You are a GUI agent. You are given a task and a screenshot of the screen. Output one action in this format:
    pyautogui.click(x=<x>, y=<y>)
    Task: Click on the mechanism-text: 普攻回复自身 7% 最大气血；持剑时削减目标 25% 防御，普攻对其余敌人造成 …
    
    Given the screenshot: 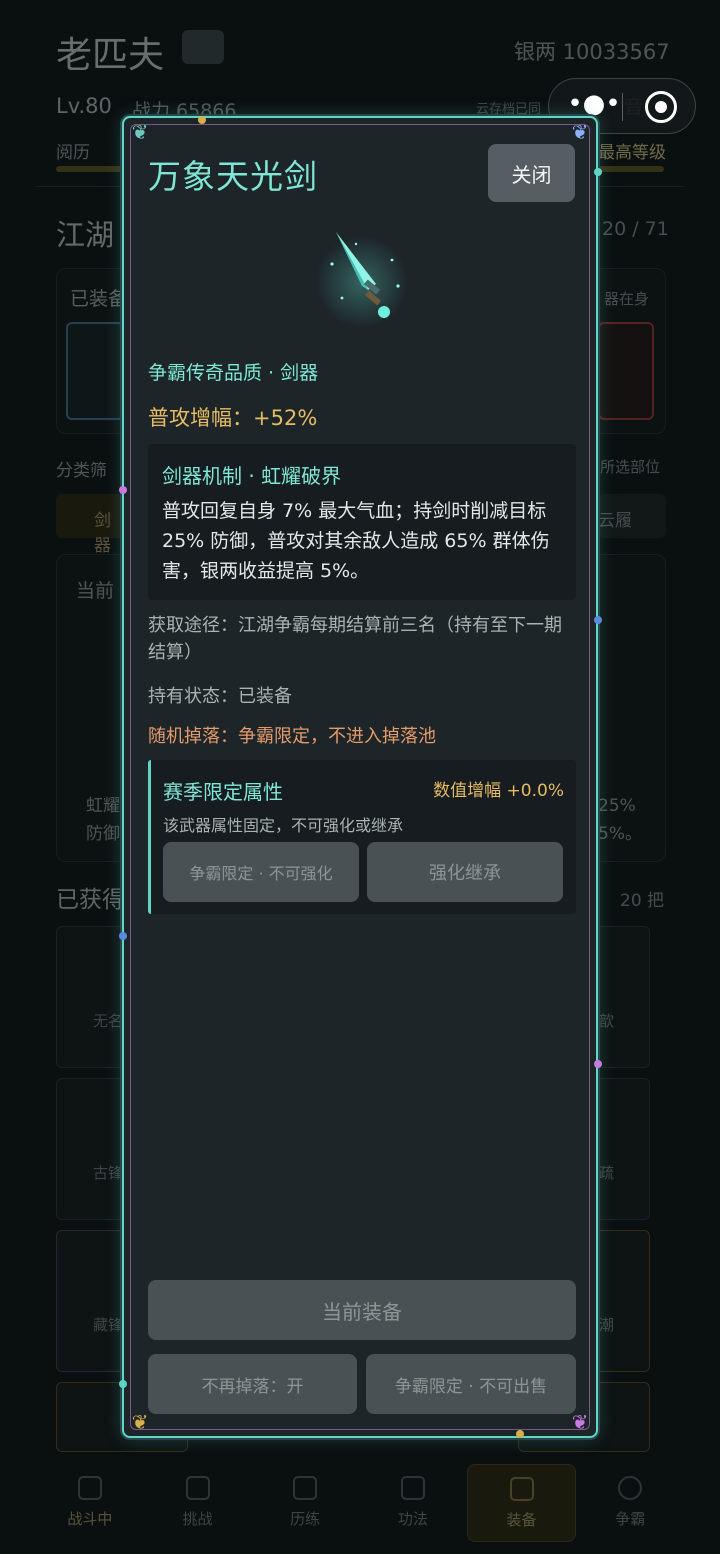 What is the action you would take?
    pyautogui.click(x=356, y=541)
    